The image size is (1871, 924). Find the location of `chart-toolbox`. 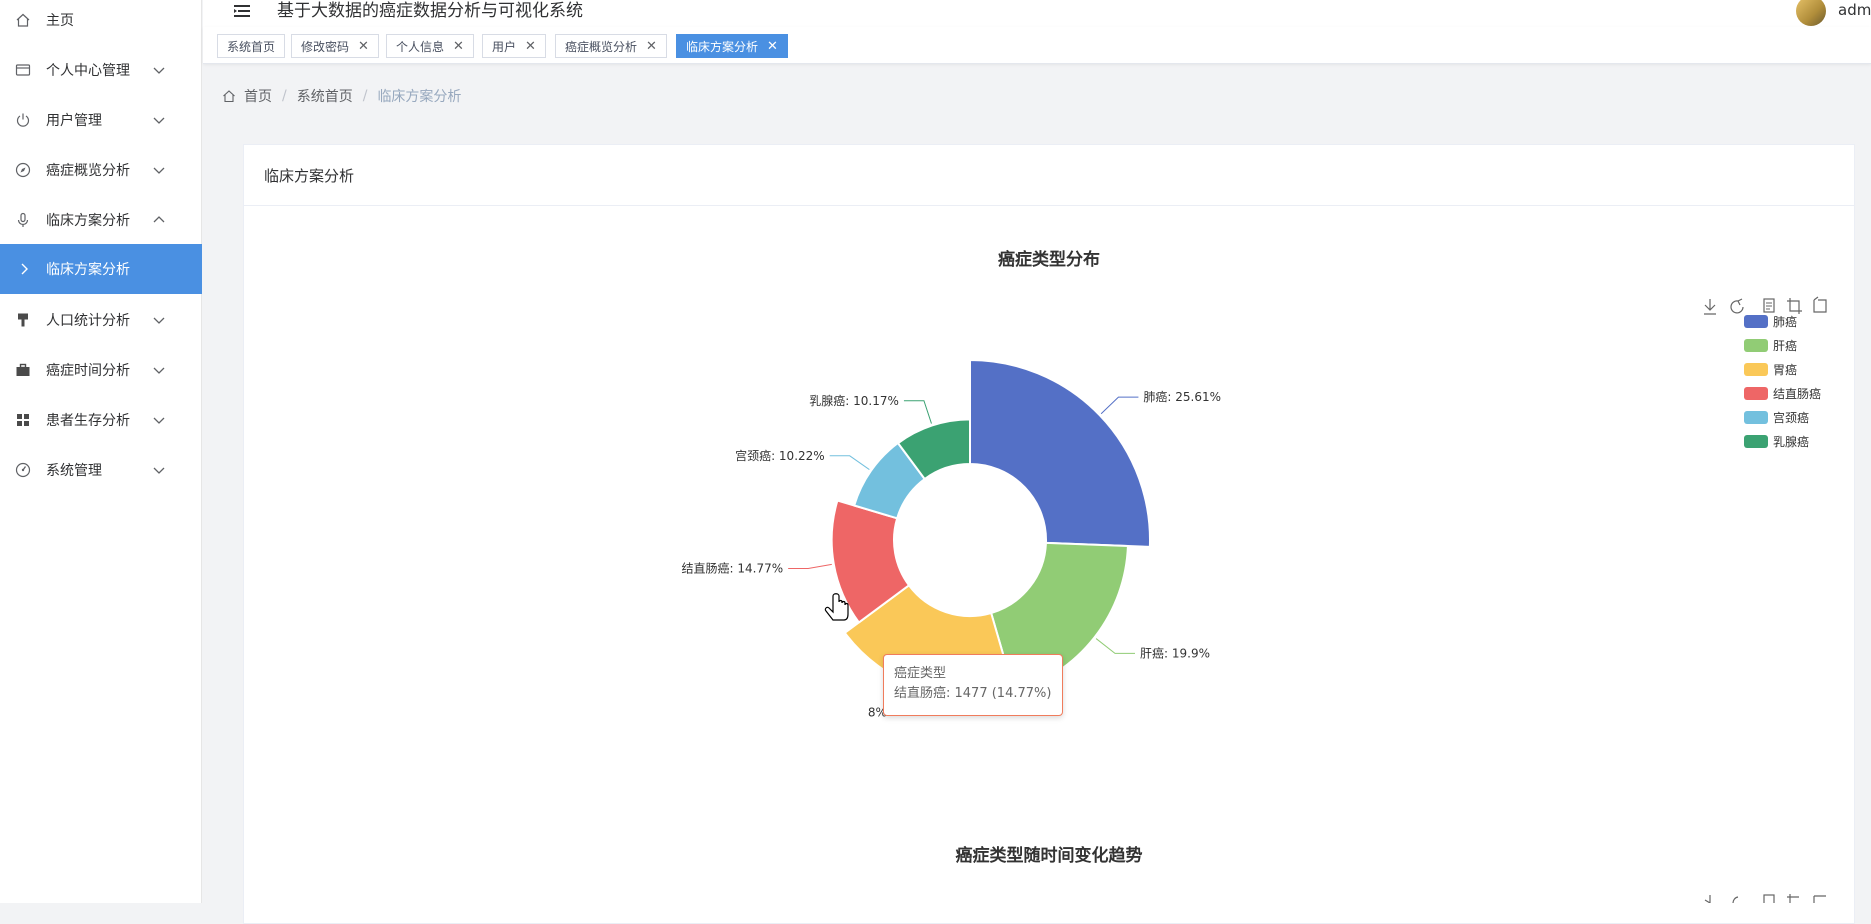

chart-toolbox is located at coordinates (1765, 305).